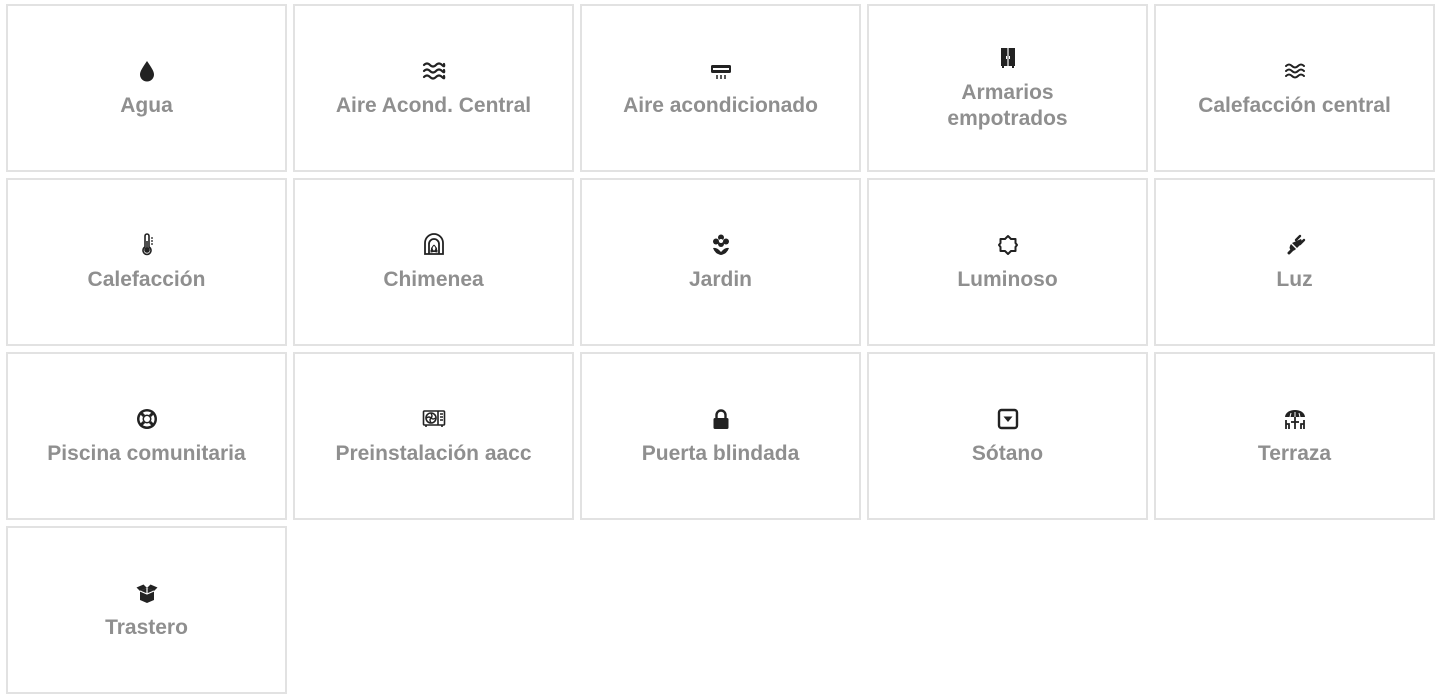  What do you see at coordinates (1295, 419) in the screenshot?
I see `patio-umbrella-icon` at bounding box center [1295, 419].